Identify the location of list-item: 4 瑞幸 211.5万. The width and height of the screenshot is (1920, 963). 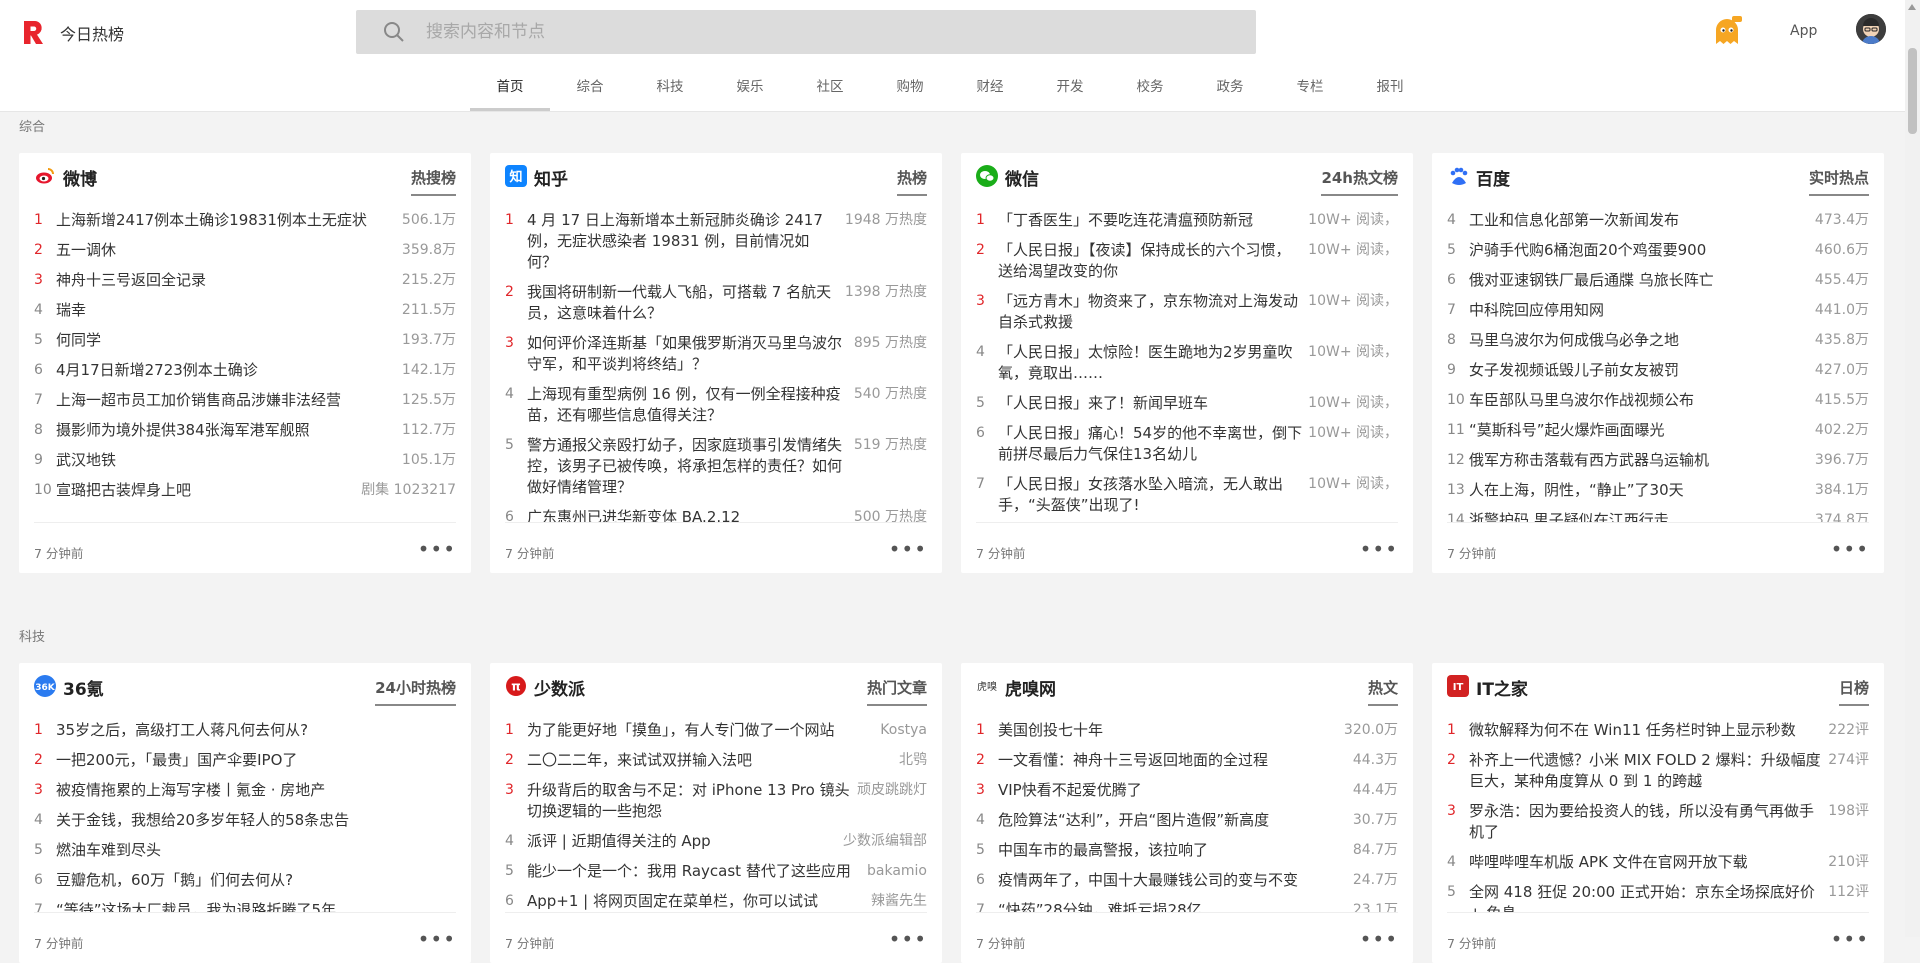
(245, 310).